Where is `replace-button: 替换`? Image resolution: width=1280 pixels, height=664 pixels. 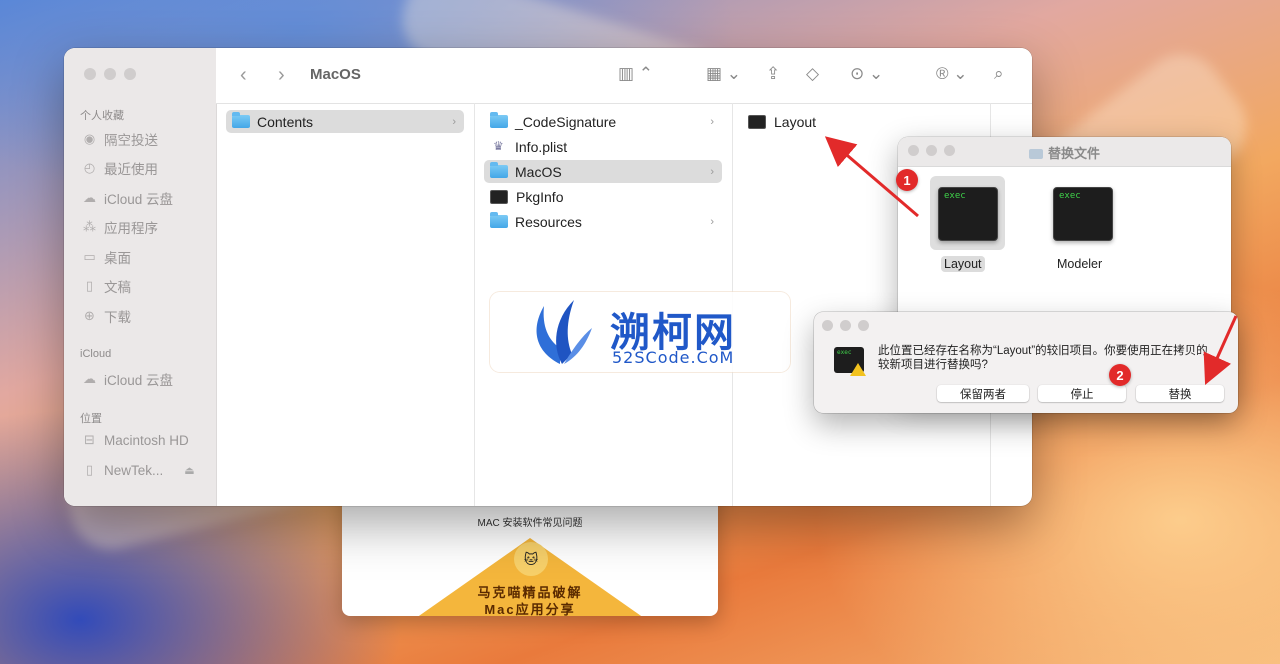 replace-button: 替换 is located at coordinates (1180, 393).